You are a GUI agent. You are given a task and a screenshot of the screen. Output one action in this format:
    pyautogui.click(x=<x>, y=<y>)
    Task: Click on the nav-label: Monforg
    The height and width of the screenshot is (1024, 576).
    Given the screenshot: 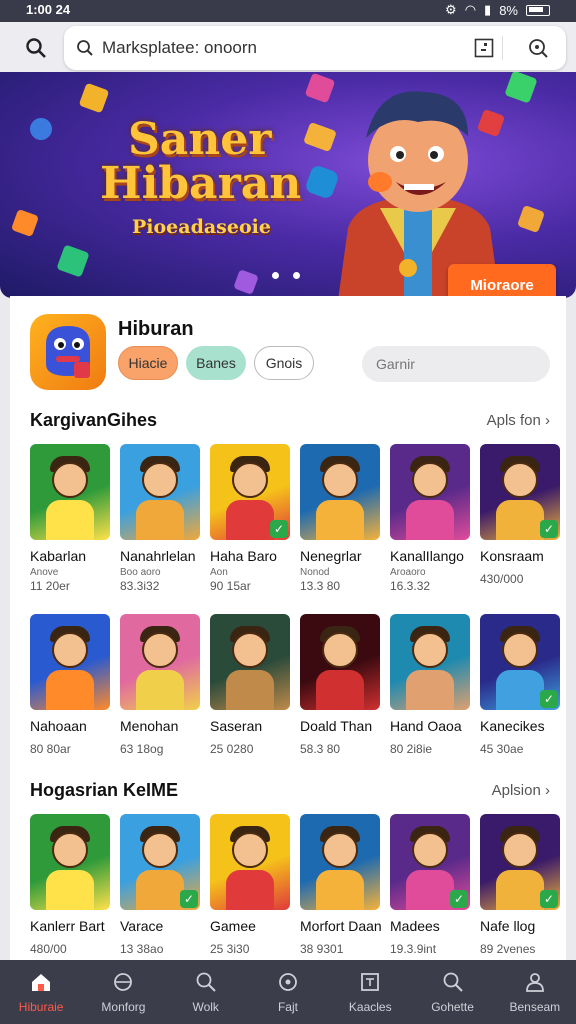 What is the action you would take?
    pyautogui.click(x=123, y=1007)
    